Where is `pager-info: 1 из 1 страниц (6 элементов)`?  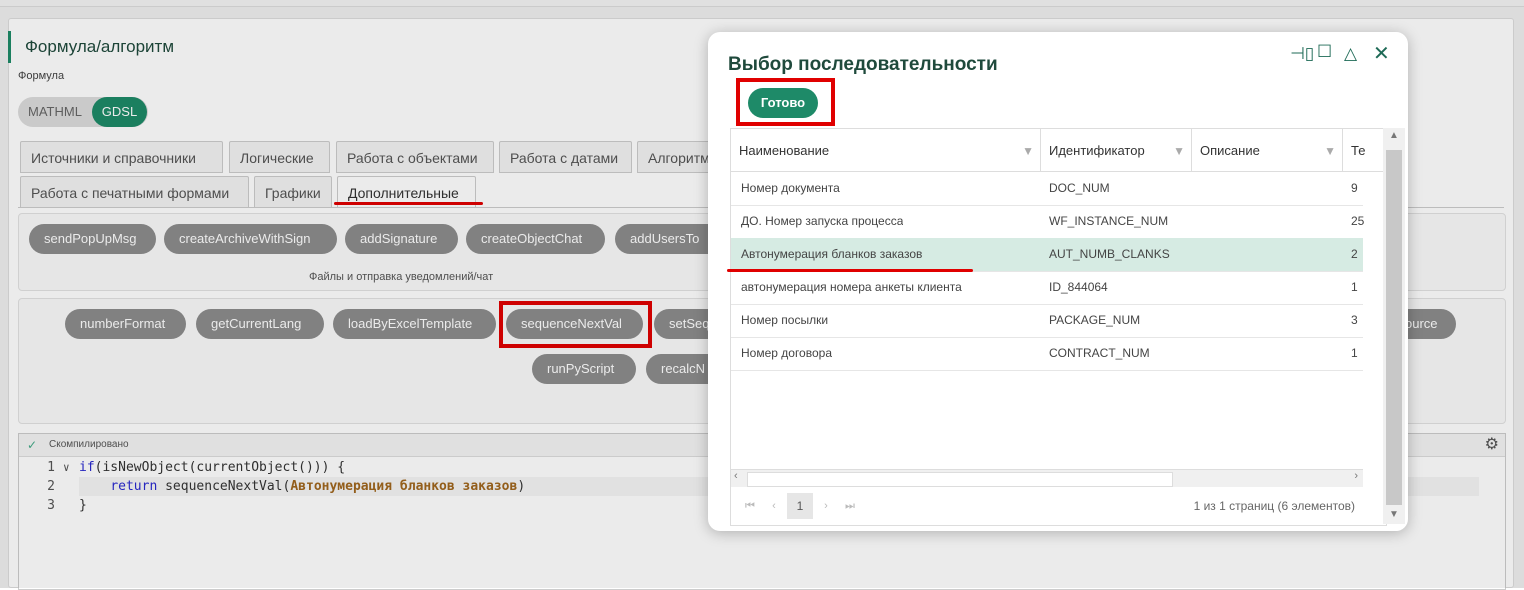 pager-info: 1 из 1 страниц (6 элементов) is located at coordinates (1274, 506).